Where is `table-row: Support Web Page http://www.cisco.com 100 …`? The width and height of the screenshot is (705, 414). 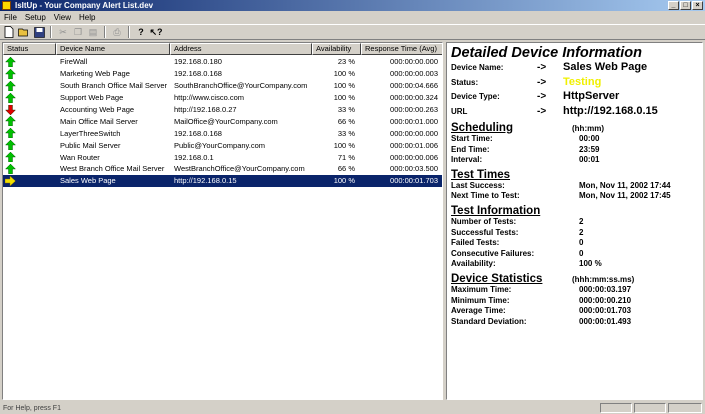
table-row: Support Web Page http://www.cisco.com 100 … is located at coordinates (222, 98).